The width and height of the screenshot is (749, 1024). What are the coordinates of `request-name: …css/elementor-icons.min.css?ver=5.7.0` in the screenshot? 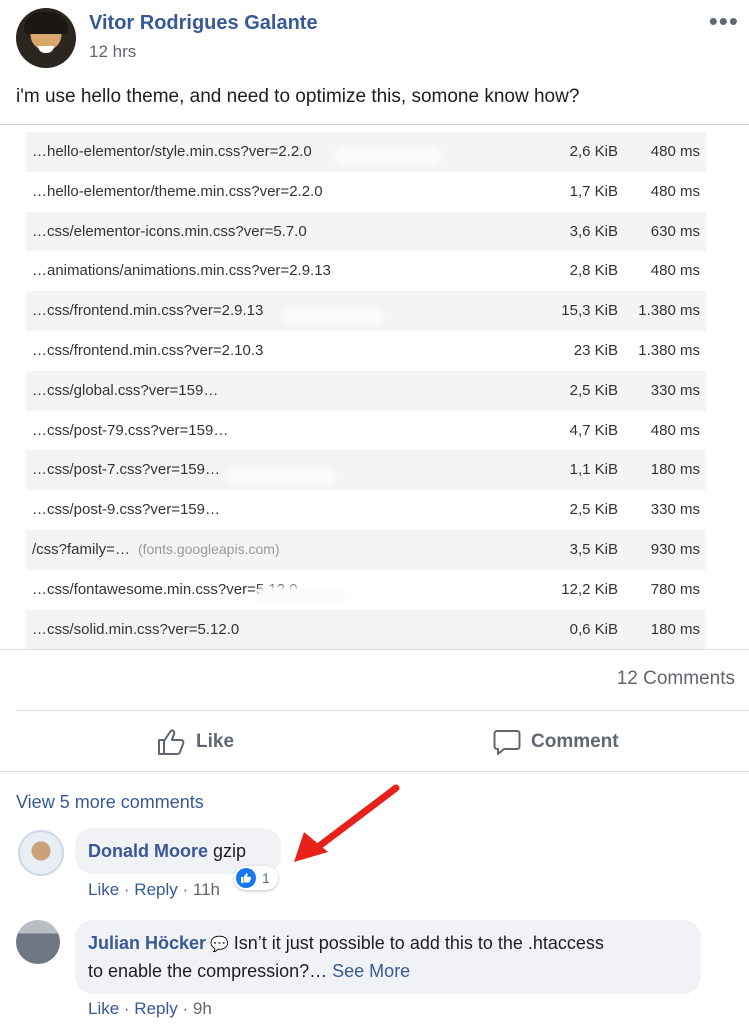 It's located at (169, 231).